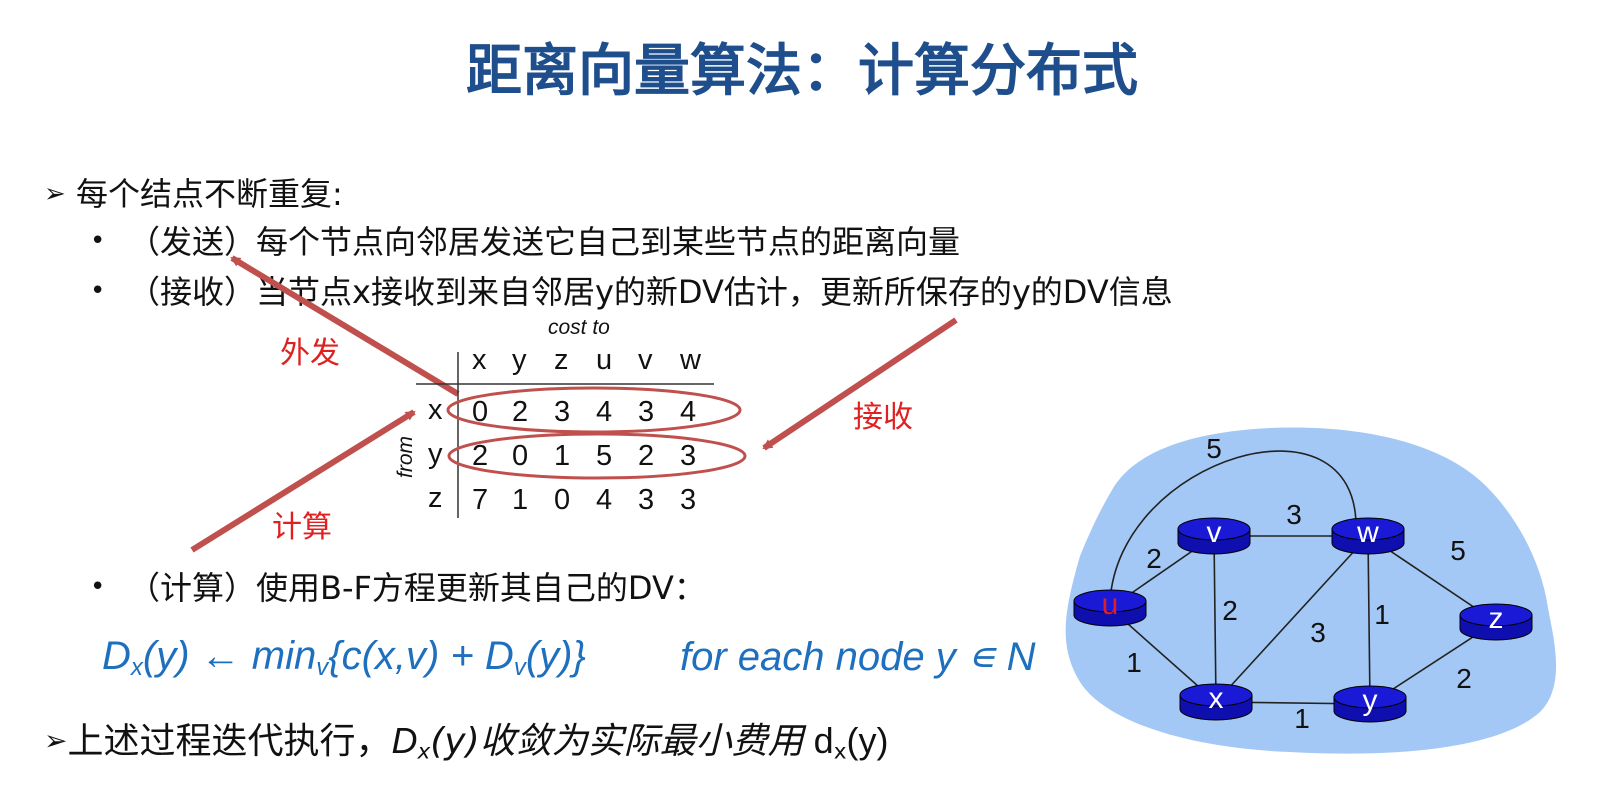 Image resolution: width=1604 pixels, height=786 pixels. I want to click on router-x: x, so click(1216, 701).